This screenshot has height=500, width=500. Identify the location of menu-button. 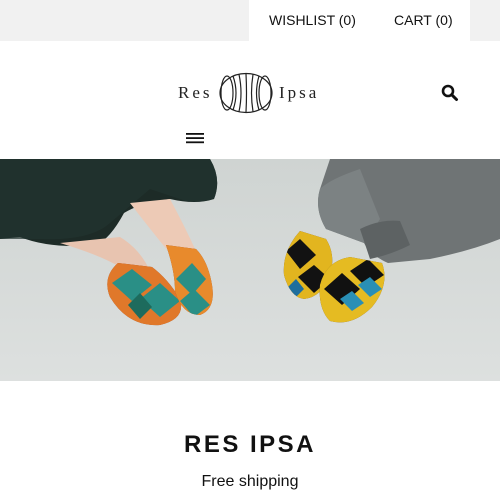
(195, 138).